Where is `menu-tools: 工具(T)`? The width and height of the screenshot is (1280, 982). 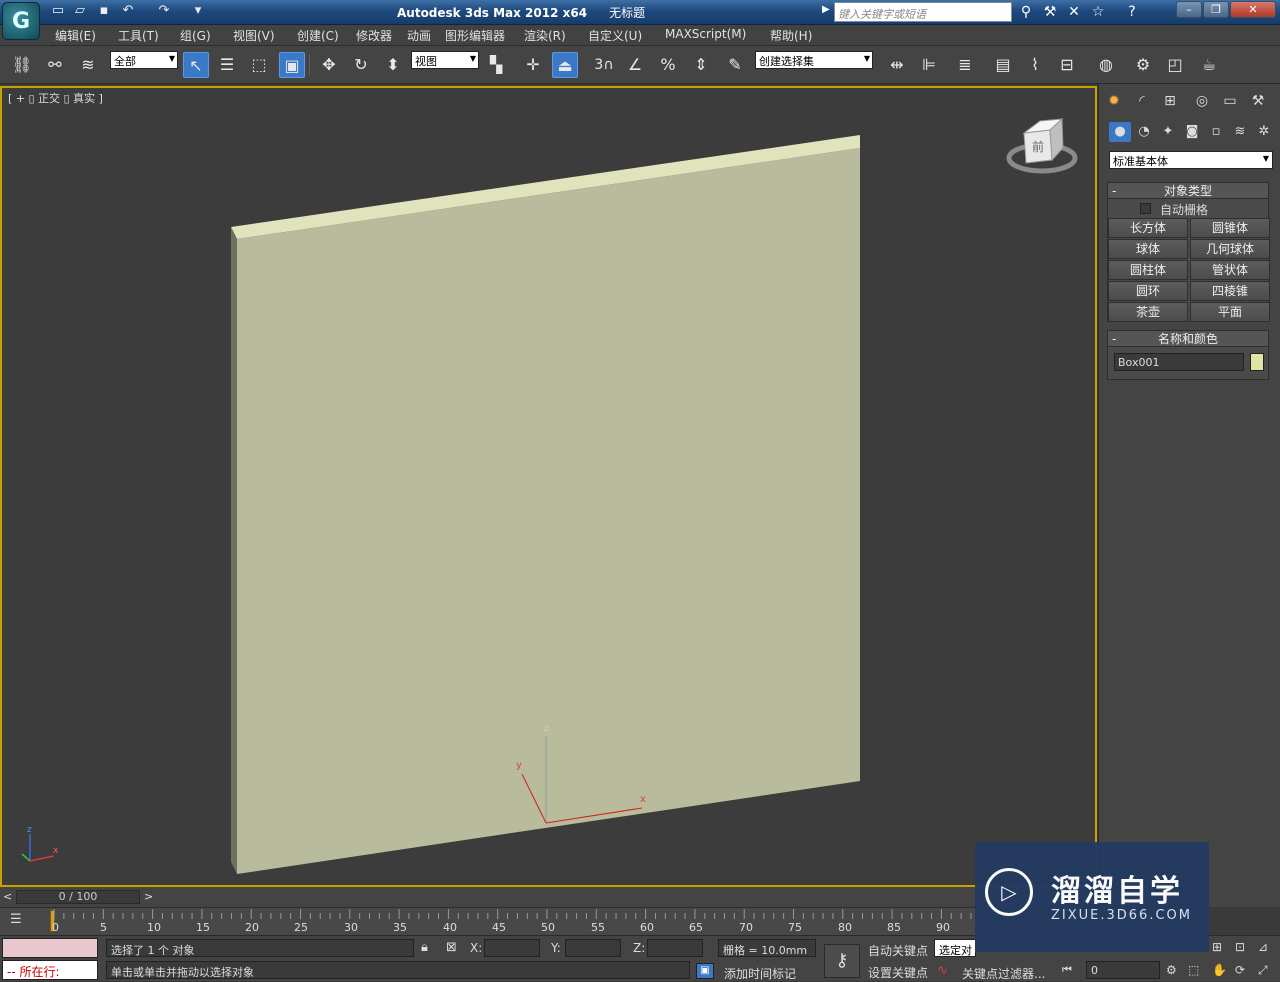 menu-tools: 工具(T) is located at coordinates (138, 35).